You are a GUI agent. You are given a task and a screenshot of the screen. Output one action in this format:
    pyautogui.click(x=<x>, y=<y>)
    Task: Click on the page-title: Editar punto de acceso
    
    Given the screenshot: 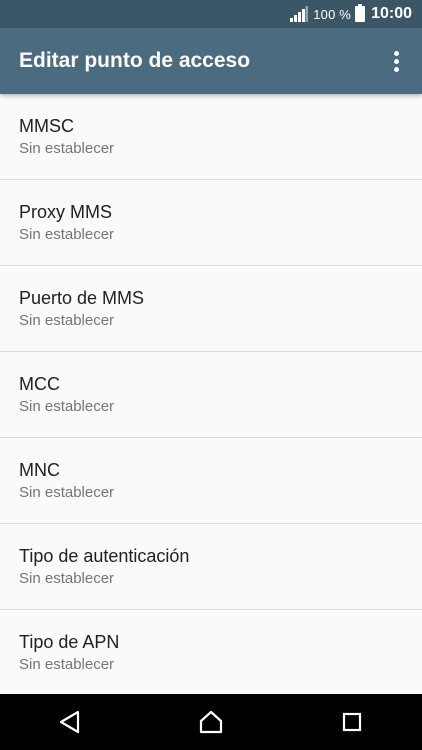 What is the action you would take?
    pyautogui.click(x=135, y=60)
    